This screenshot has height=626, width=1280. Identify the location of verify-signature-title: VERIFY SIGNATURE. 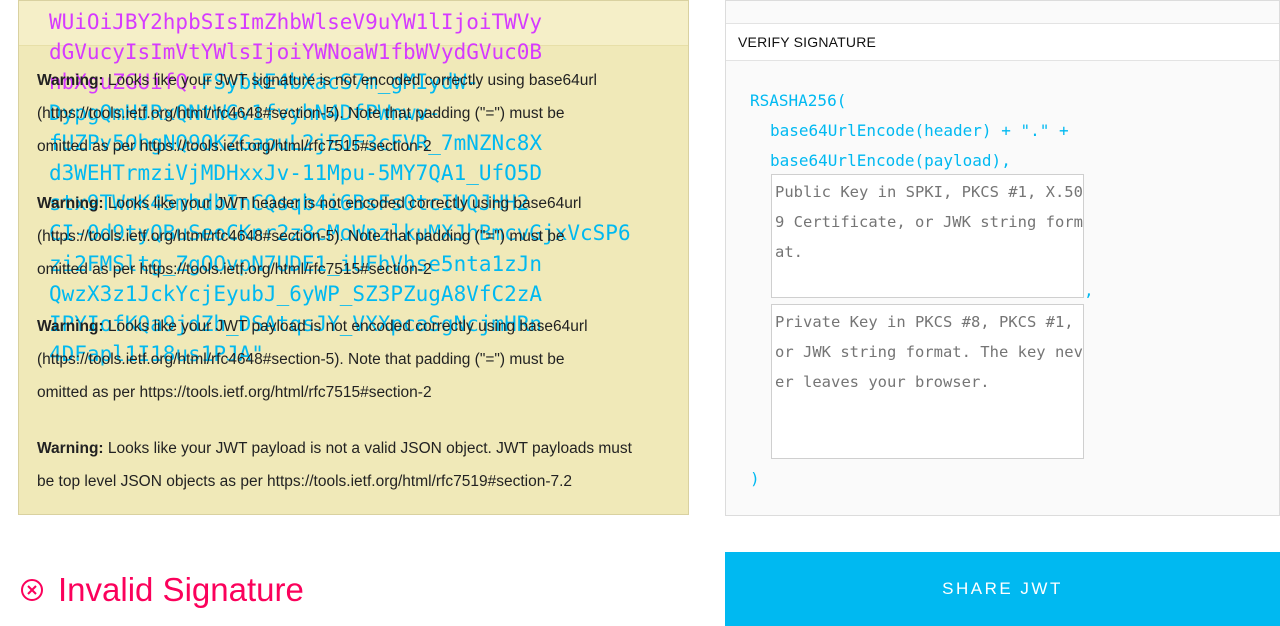
(807, 42).